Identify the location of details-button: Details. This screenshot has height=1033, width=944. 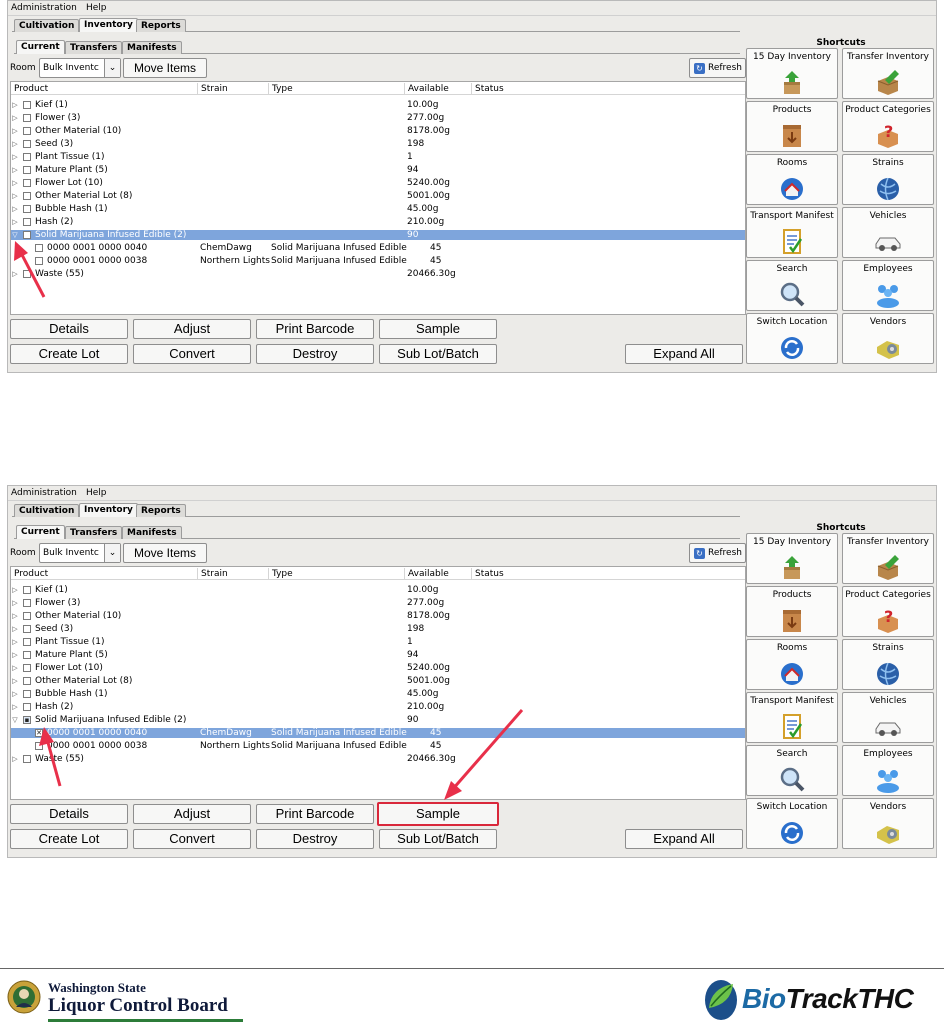
(69, 329).